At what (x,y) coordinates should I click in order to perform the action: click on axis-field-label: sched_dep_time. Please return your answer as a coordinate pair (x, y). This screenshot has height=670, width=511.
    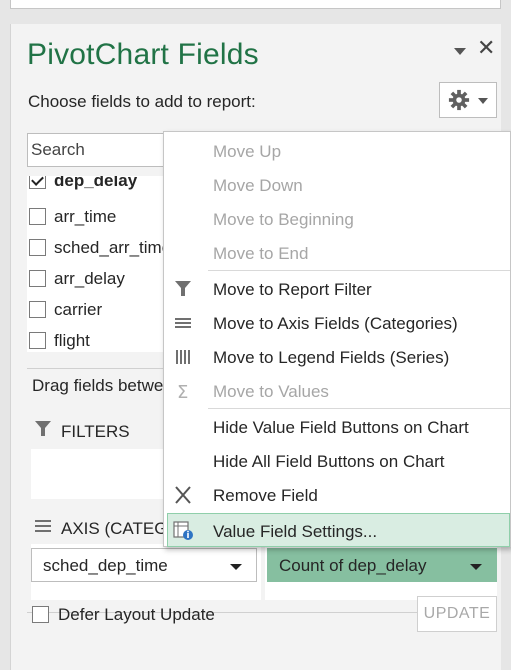
    Looking at the image, I should click on (105, 565).